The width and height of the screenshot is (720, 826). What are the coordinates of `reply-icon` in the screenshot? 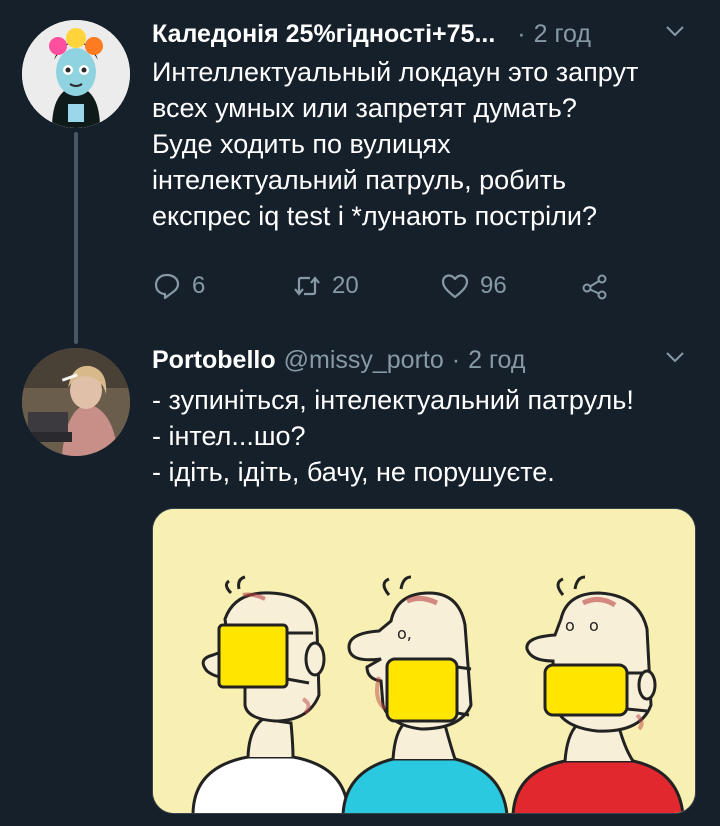 It's located at (167, 286).